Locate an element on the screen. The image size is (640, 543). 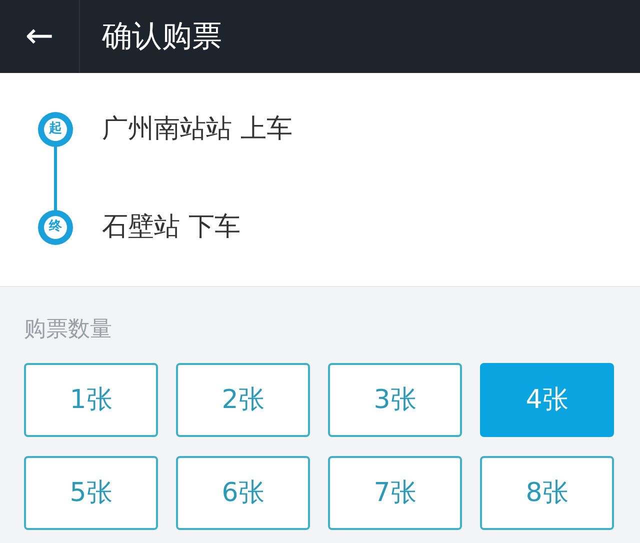
stop-badge: 起 is located at coordinates (55, 129).